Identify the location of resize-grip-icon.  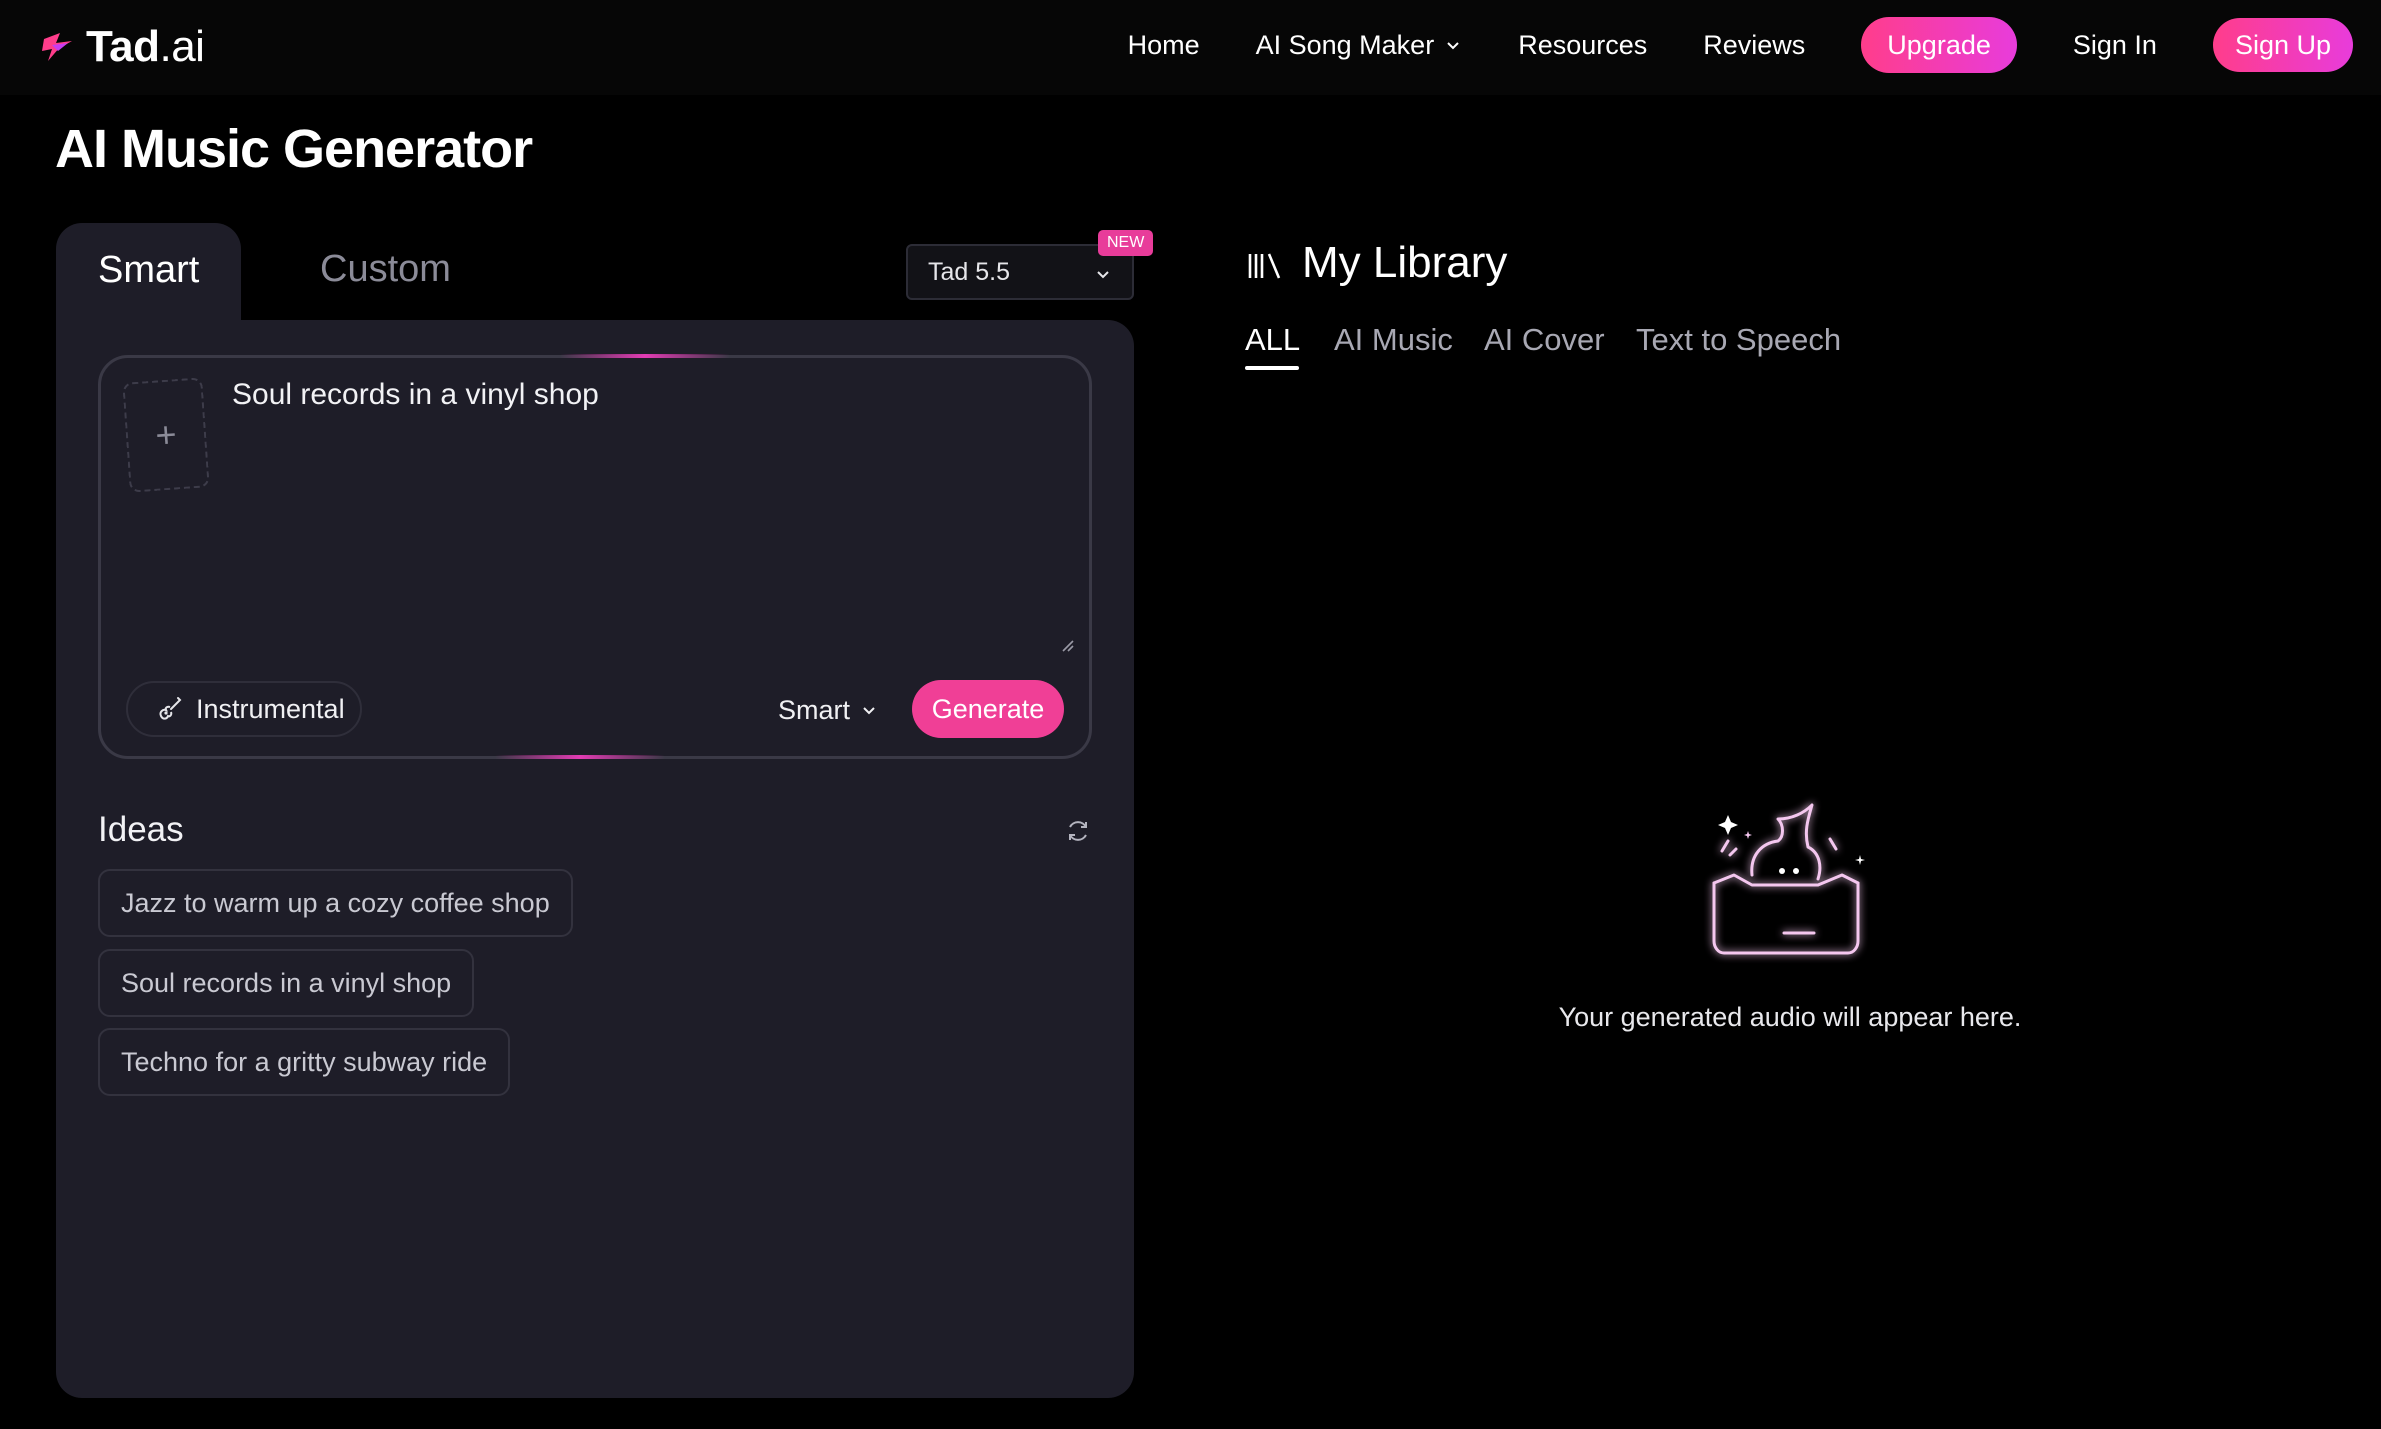
(1066, 644).